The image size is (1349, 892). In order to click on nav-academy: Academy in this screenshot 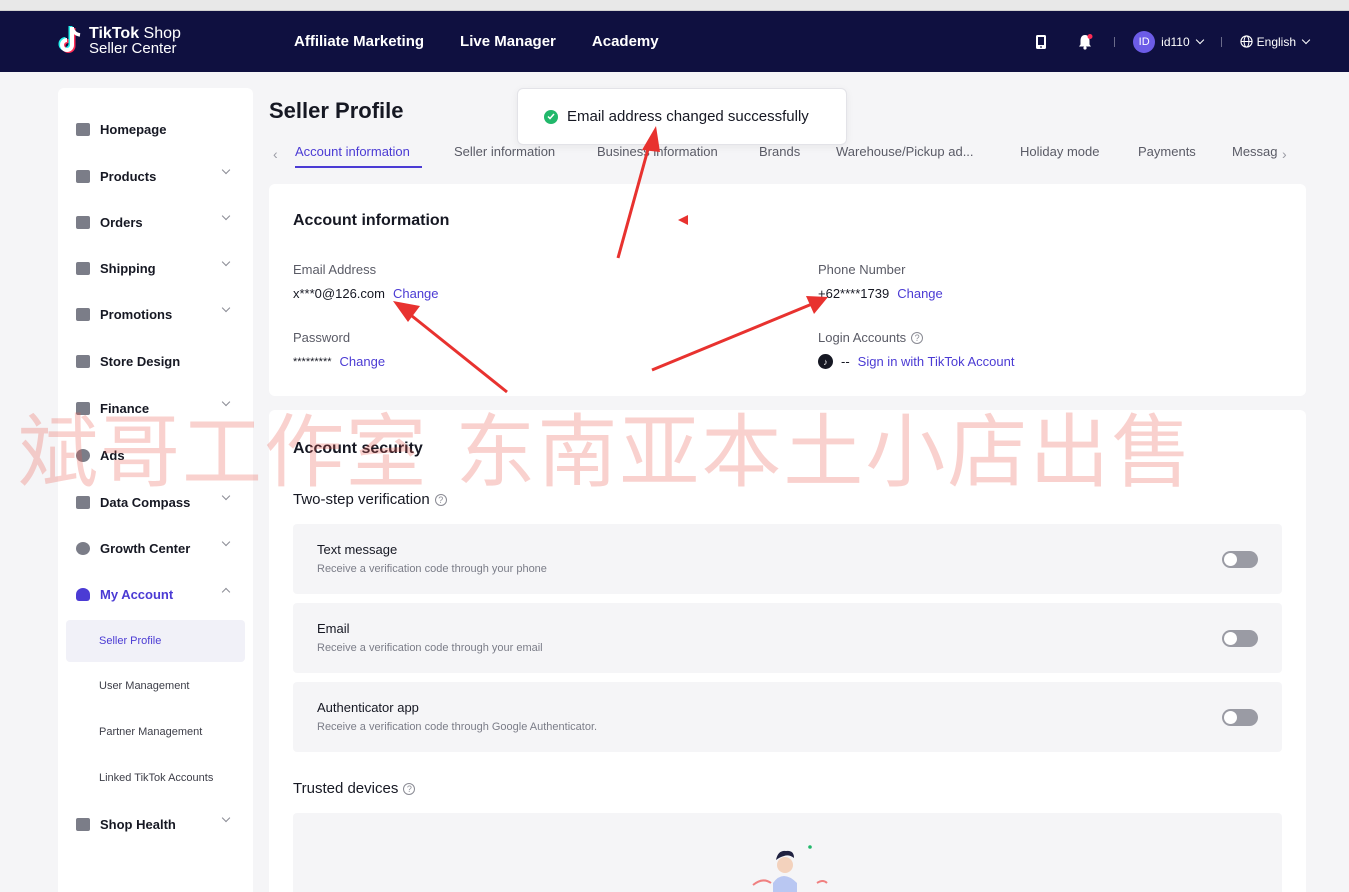, I will do `click(625, 41)`.